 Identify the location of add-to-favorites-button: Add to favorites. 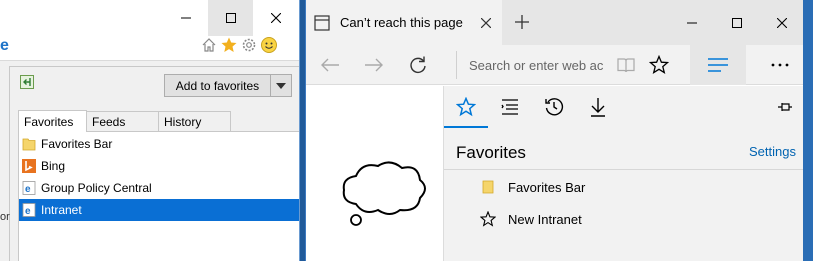
(228, 85).